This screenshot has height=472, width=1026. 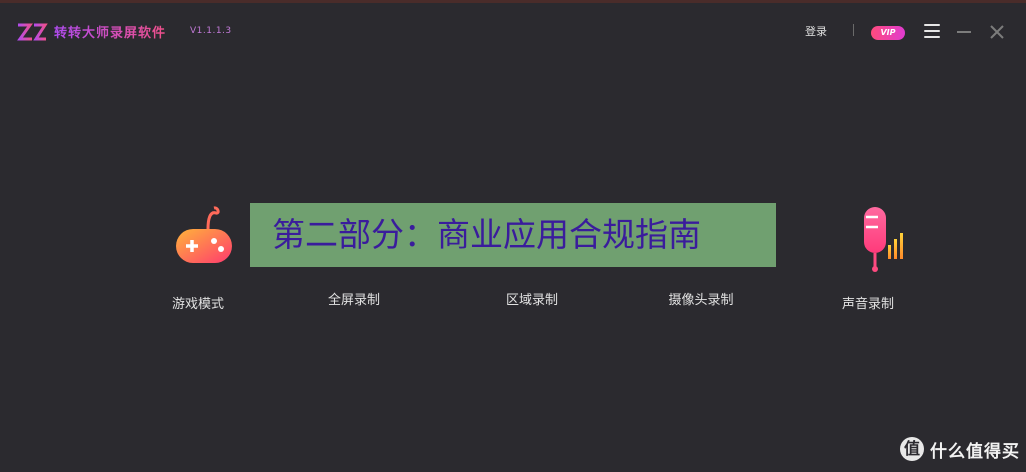 I want to click on mode-game: 游戏模式, so click(x=198, y=258).